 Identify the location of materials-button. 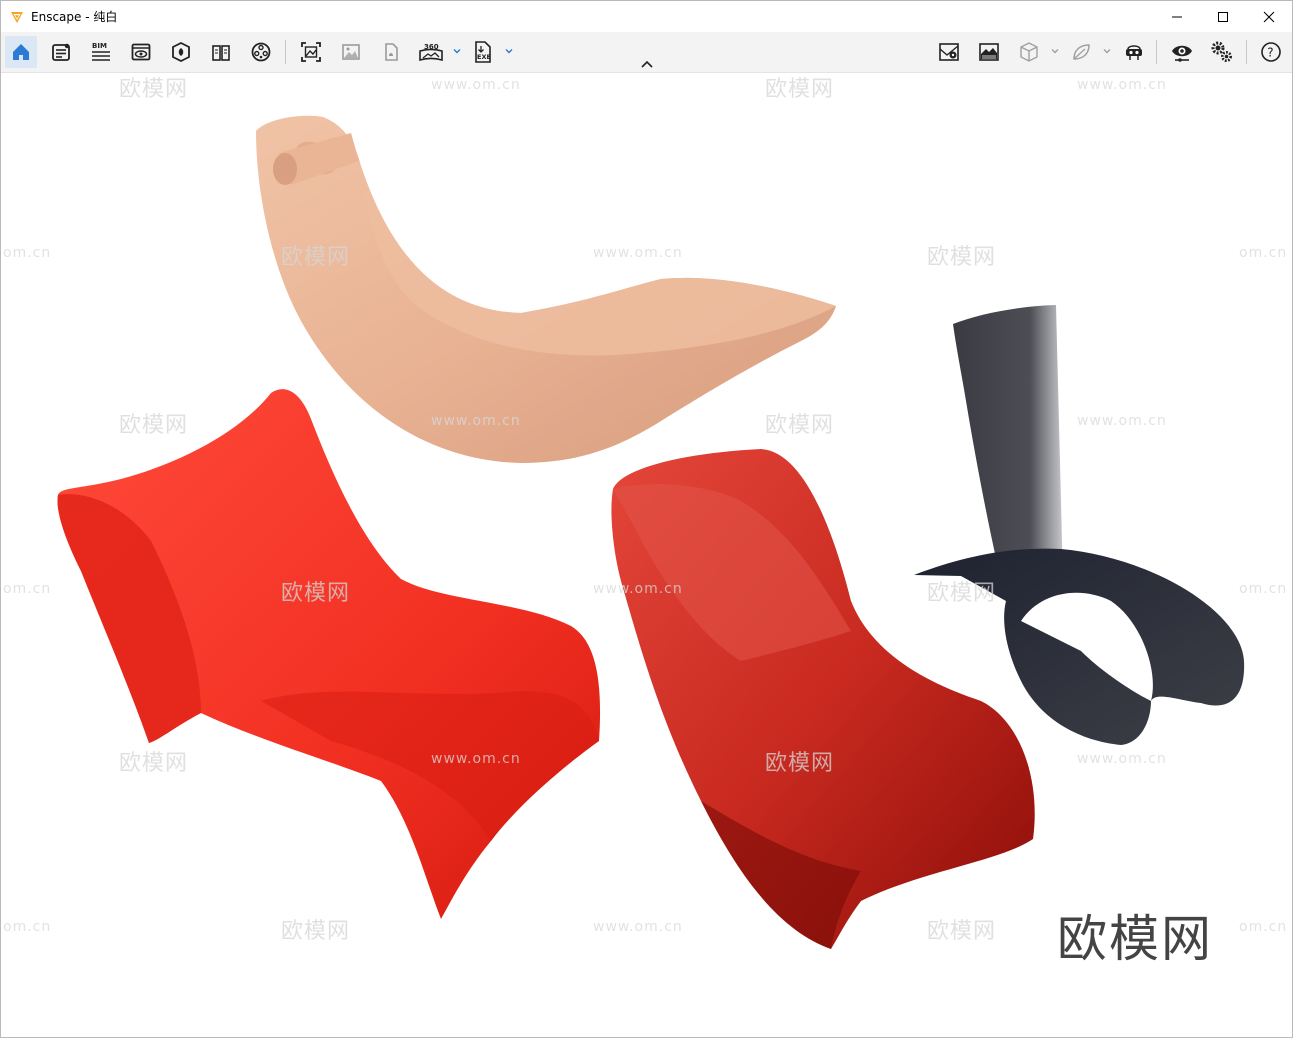
(221, 52).